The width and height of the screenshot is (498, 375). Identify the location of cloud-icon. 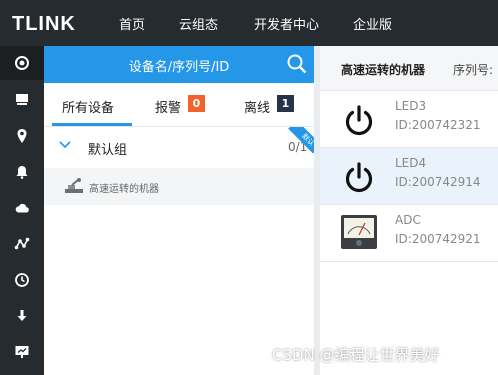
(22, 208).